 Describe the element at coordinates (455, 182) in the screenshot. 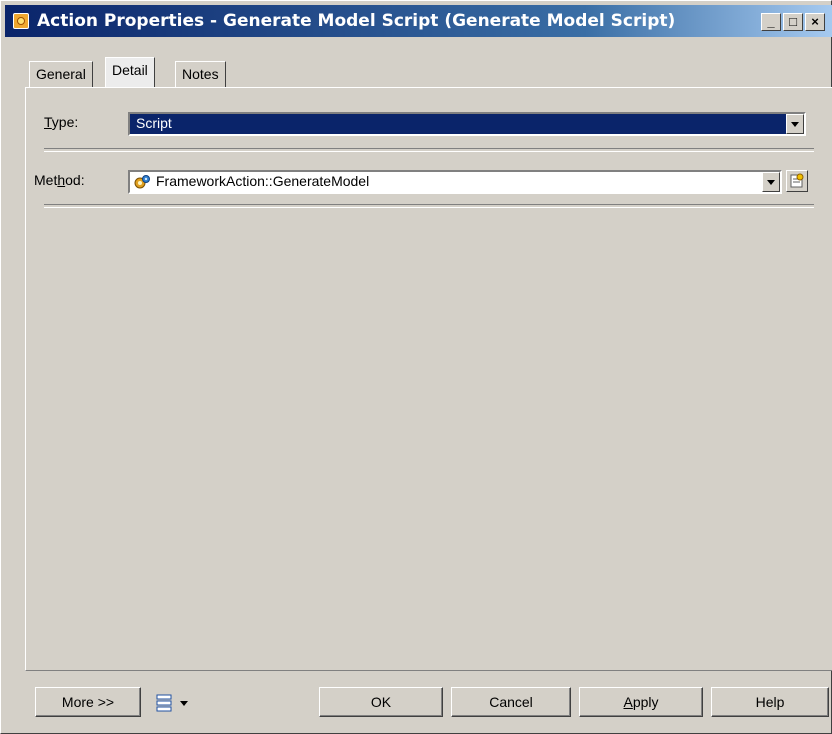

I see `method-select: FrameworkAction::GenerateModel` at that location.